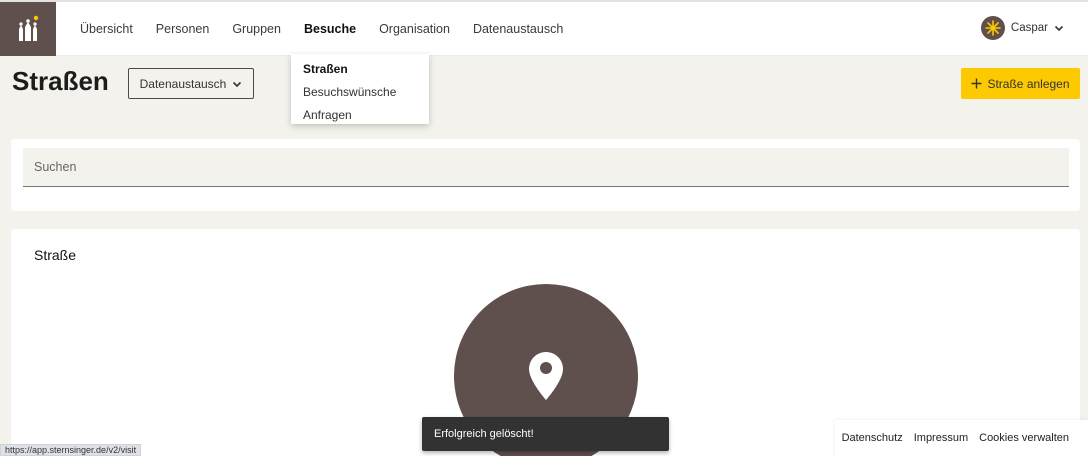 This screenshot has width=1088, height=456. What do you see at coordinates (872, 438) in the screenshot?
I see `footer-link-datenschutz: Datenschutz` at bounding box center [872, 438].